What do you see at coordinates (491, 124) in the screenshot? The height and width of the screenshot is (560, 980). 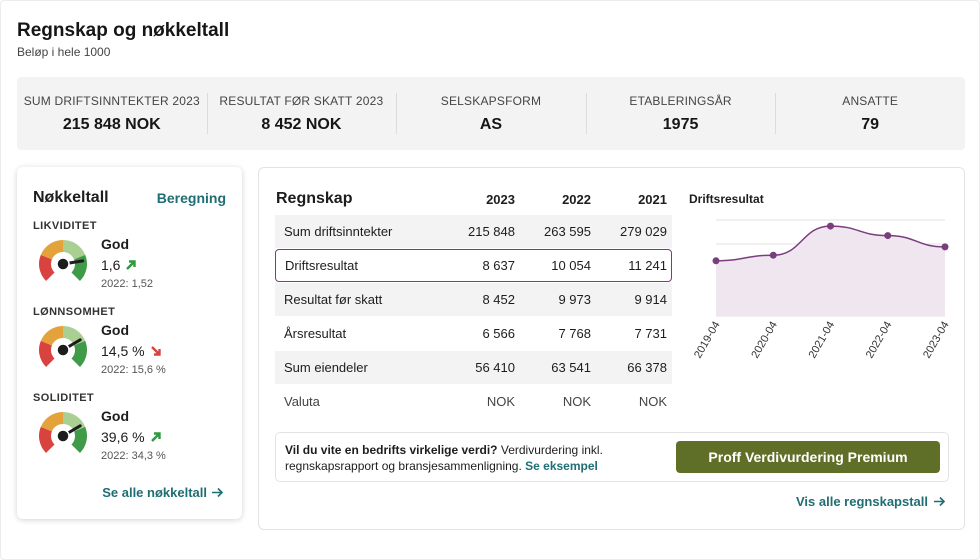 I see `kpi-value: AS` at bounding box center [491, 124].